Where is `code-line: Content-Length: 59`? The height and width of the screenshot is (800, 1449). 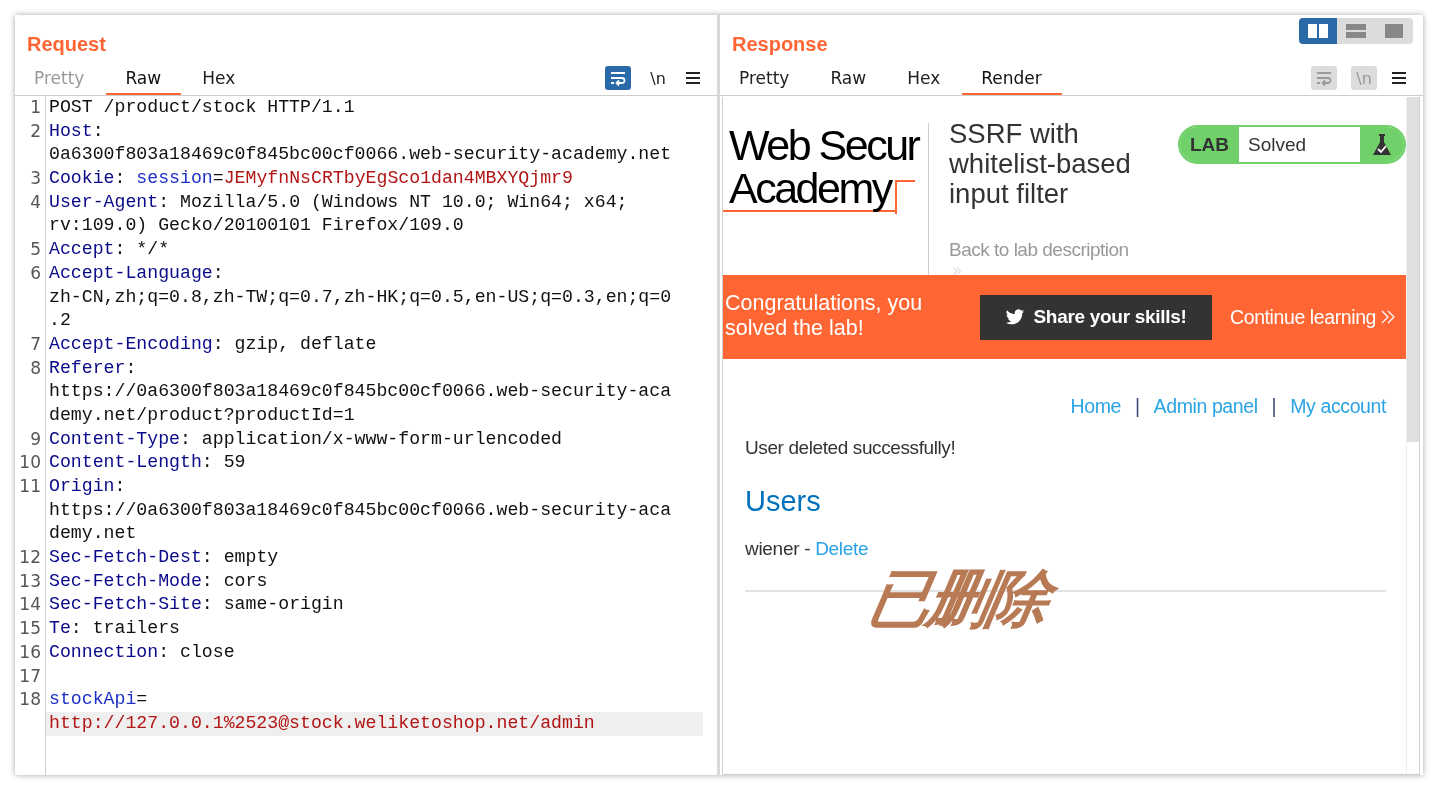
code-line: Content-Length: 59 is located at coordinates (147, 463).